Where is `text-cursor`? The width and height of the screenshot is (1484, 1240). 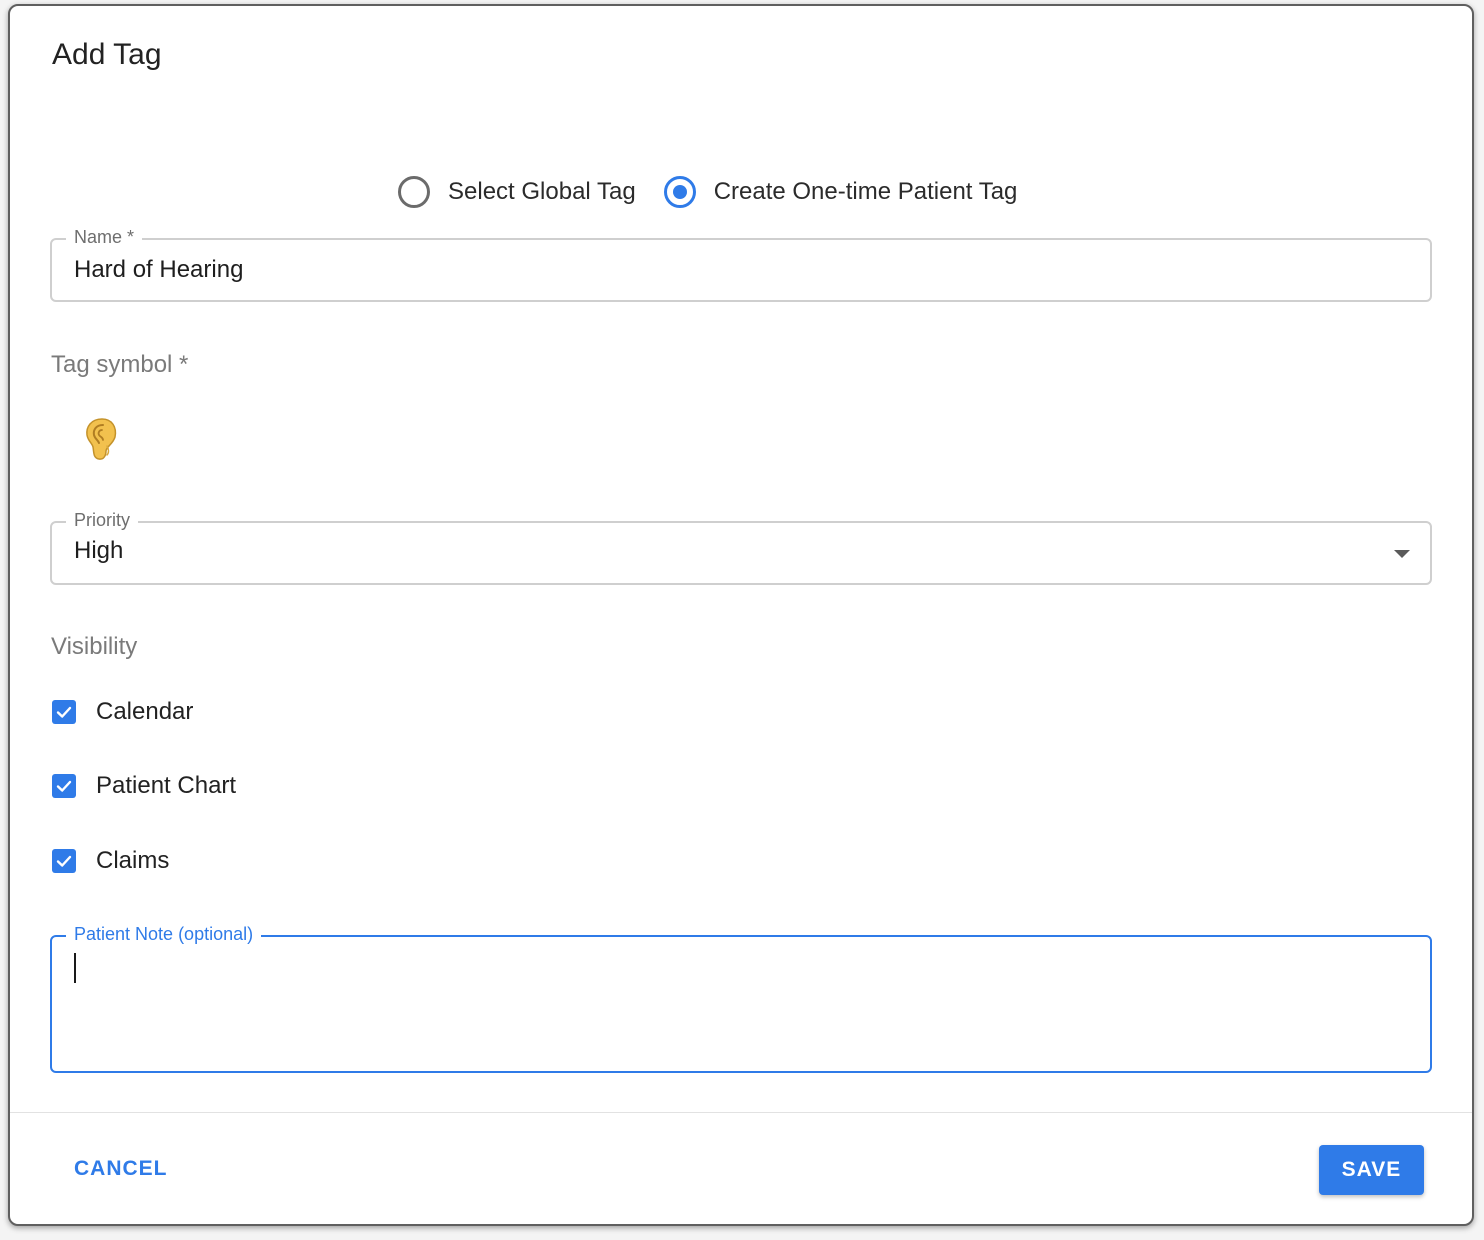 text-cursor is located at coordinates (75, 968).